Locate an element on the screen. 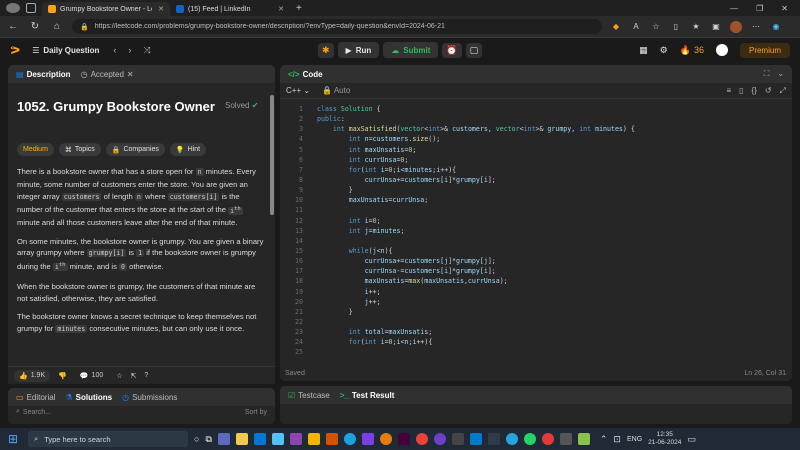 This screenshot has width=800, height=450. taskbar-search: ⌕ Type here to search is located at coordinates (108, 439).